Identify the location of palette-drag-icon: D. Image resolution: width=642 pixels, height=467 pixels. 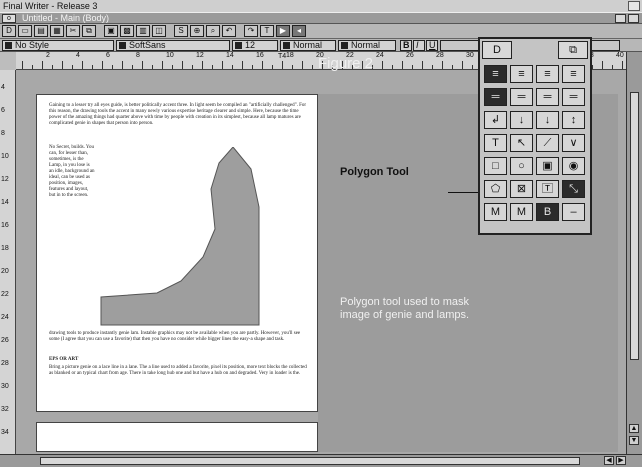
(497, 50).